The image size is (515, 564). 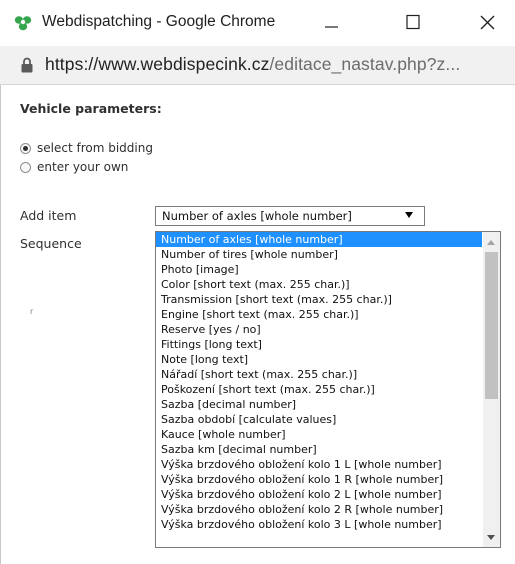 What do you see at coordinates (319, 329) in the screenshot?
I see `dropdown-option: Reserve [yes / no]` at bounding box center [319, 329].